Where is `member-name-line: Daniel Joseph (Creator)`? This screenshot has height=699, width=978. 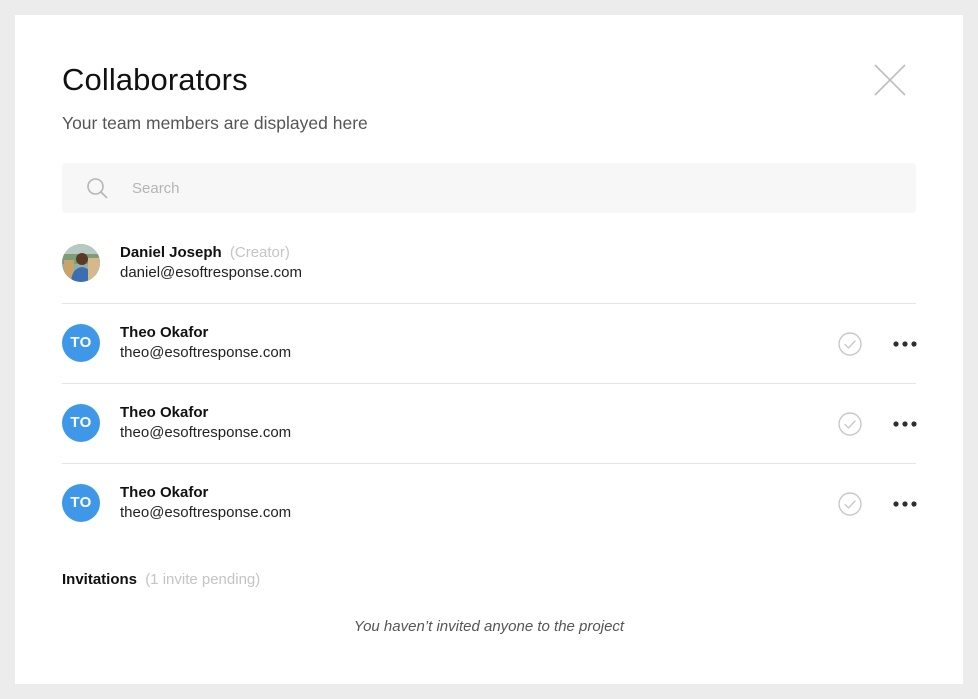 member-name-line: Daniel Joseph (Creator) is located at coordinates (205, 253).